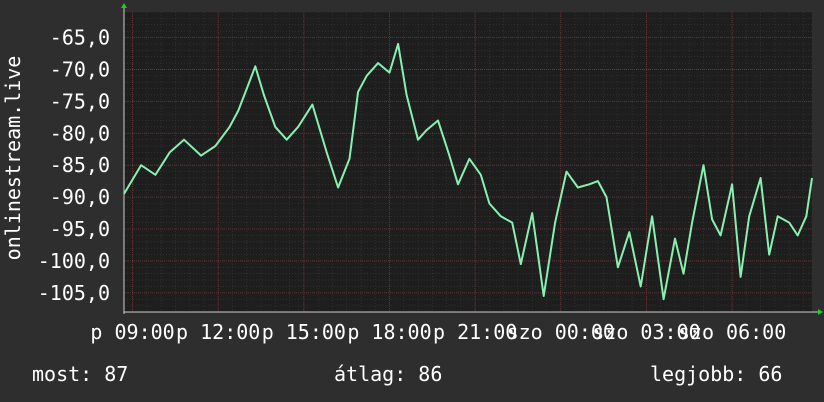 The height and width of the screenshot is (402, 824). I want to click on y-tick-label: -85,0, so click(80, 165).